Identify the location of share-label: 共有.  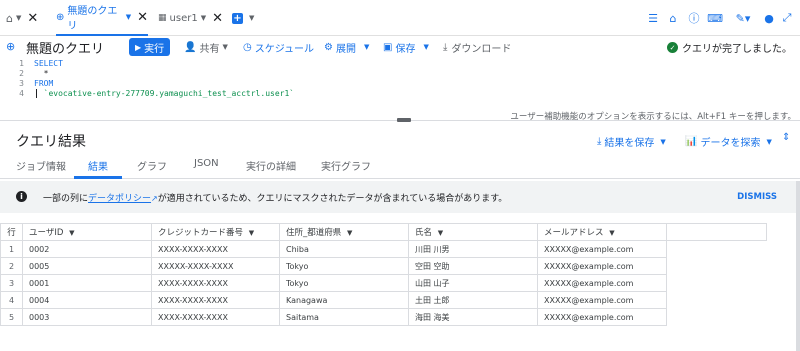
(209, 49).